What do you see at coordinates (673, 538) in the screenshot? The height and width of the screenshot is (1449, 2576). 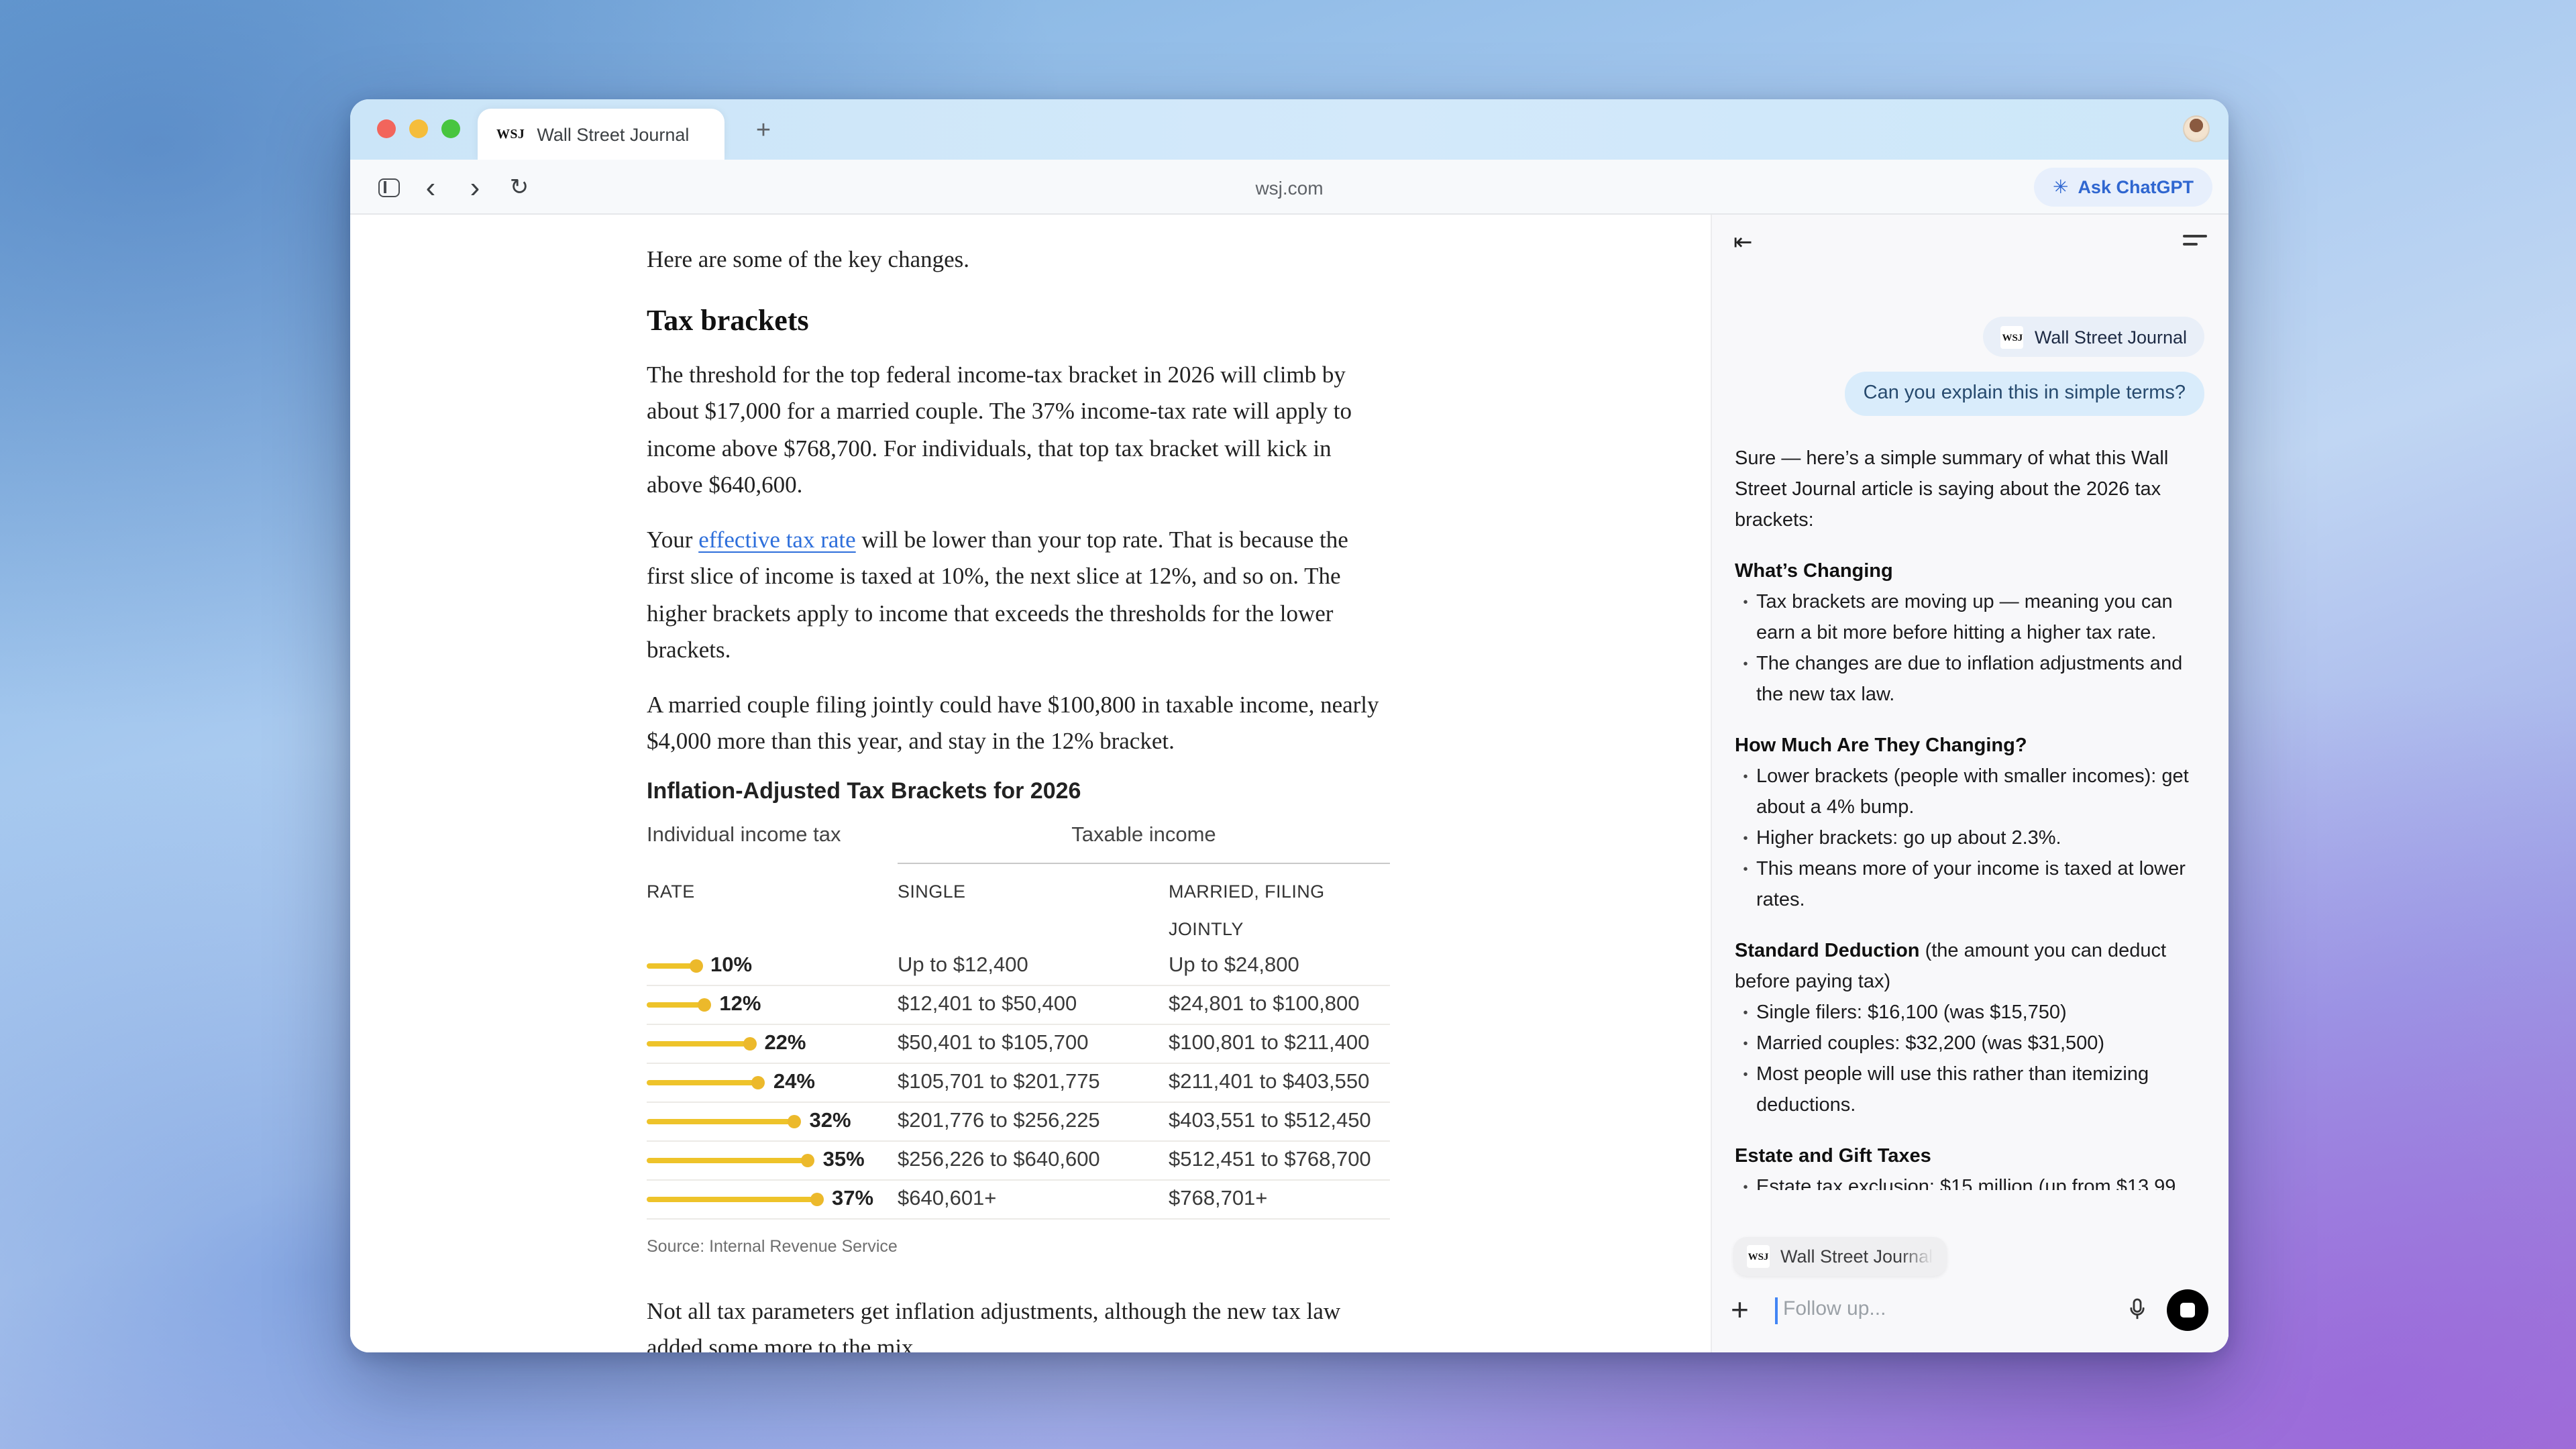 I see `article-text: Your` at bounding box center [673, 538].